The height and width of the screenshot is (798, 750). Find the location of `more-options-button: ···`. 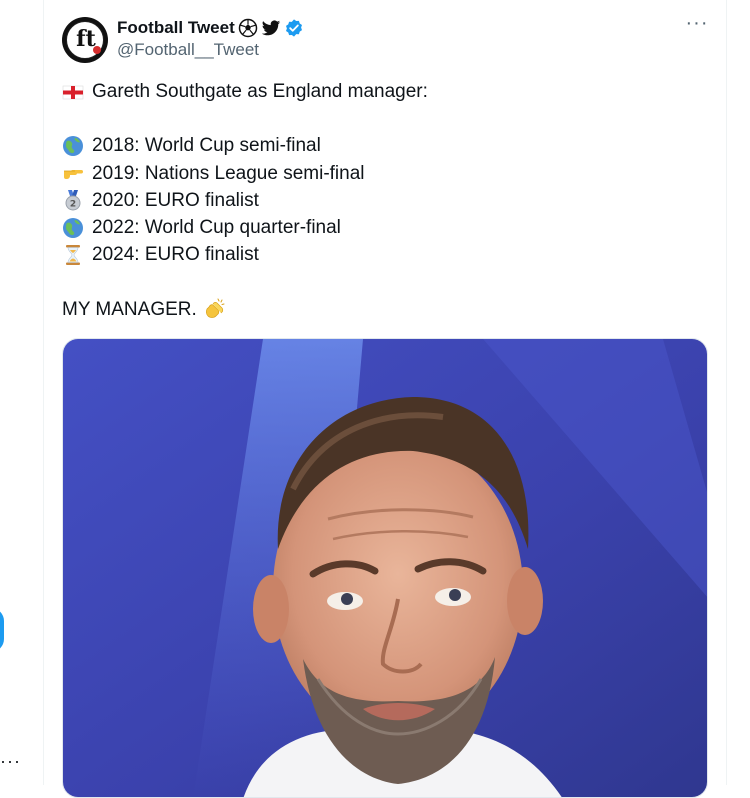

more-options-button: ··· is located at coordinates (697, 25).